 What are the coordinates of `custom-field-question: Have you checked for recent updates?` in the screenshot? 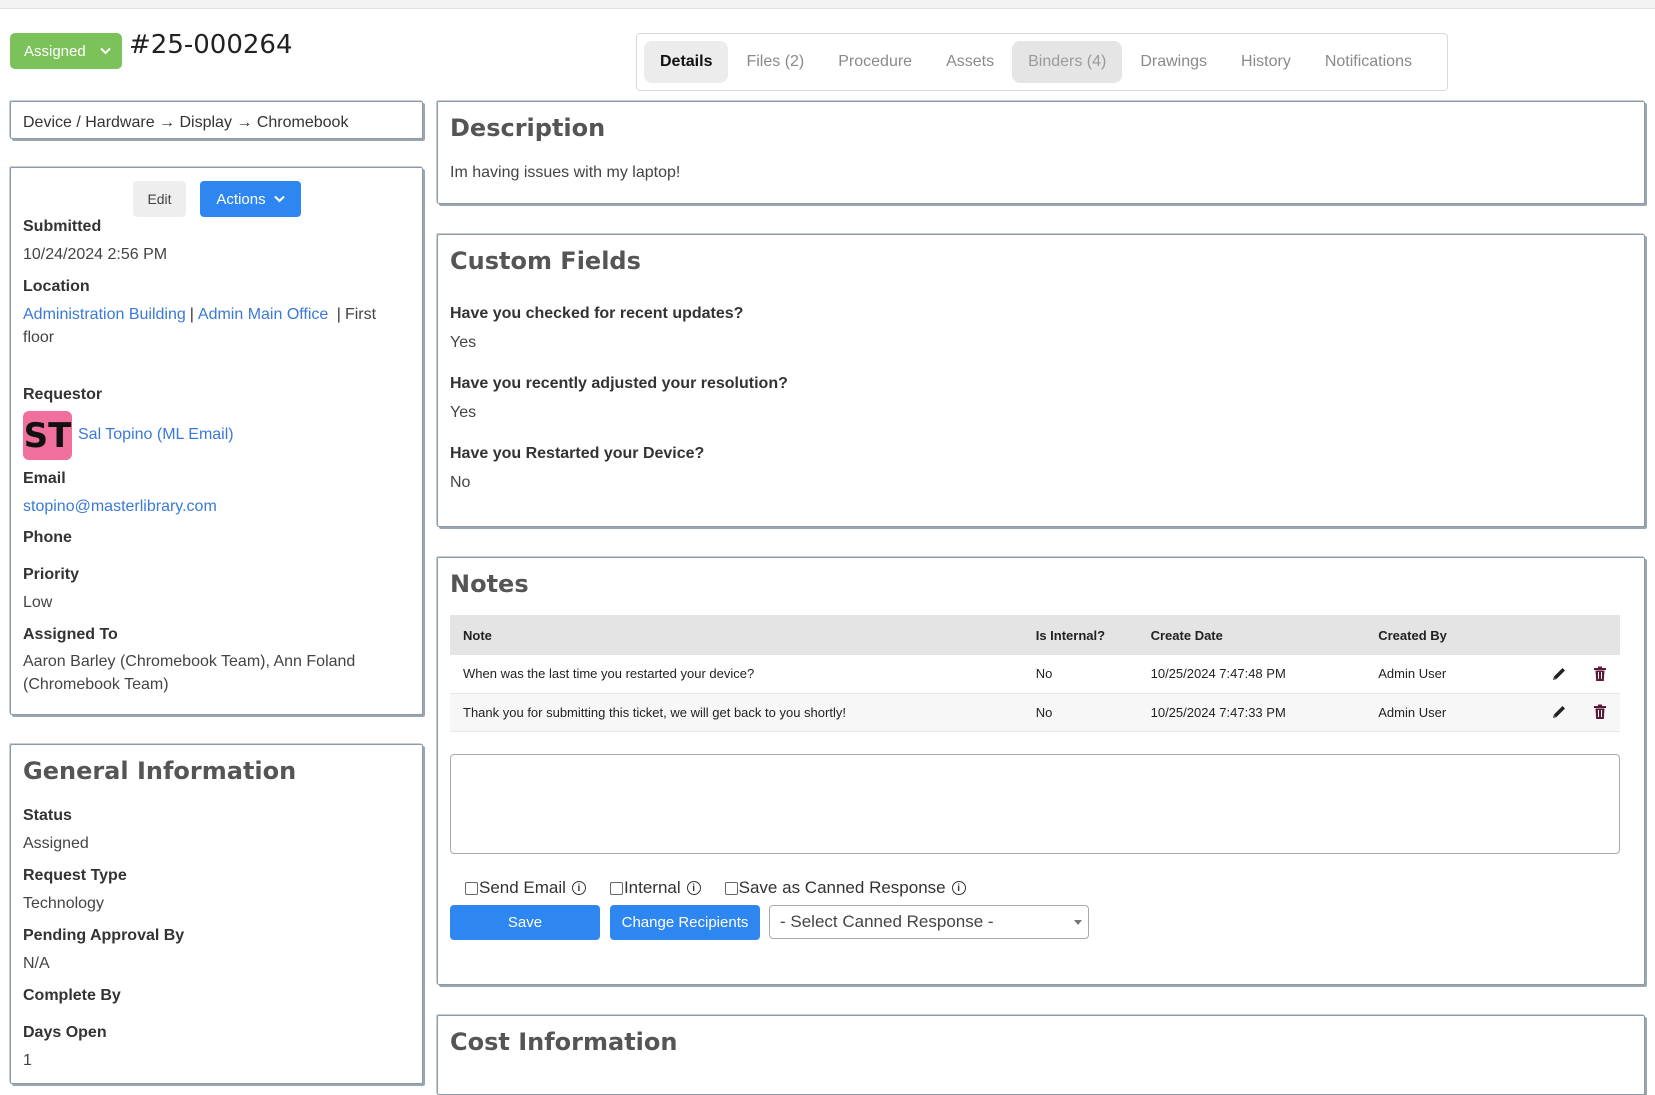 It's located at (597, 313).